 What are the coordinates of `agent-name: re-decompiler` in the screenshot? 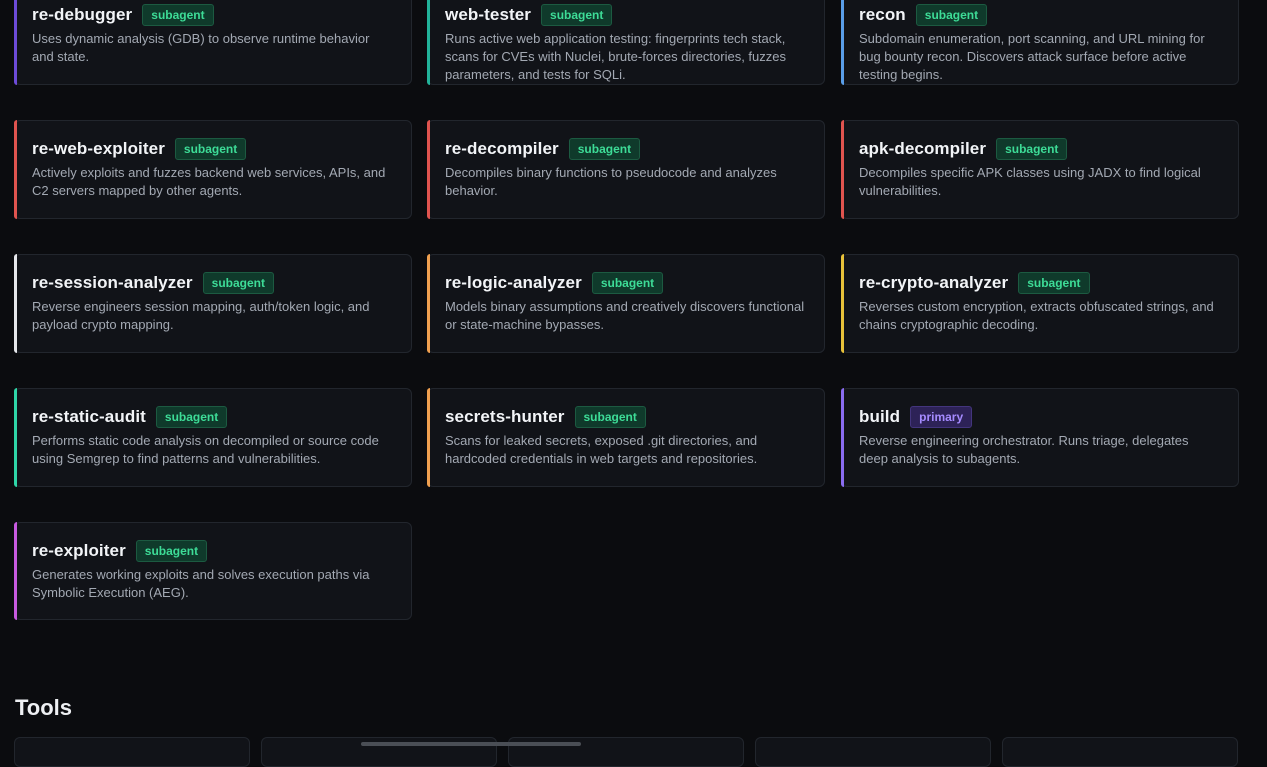 It's located at (502, 148).